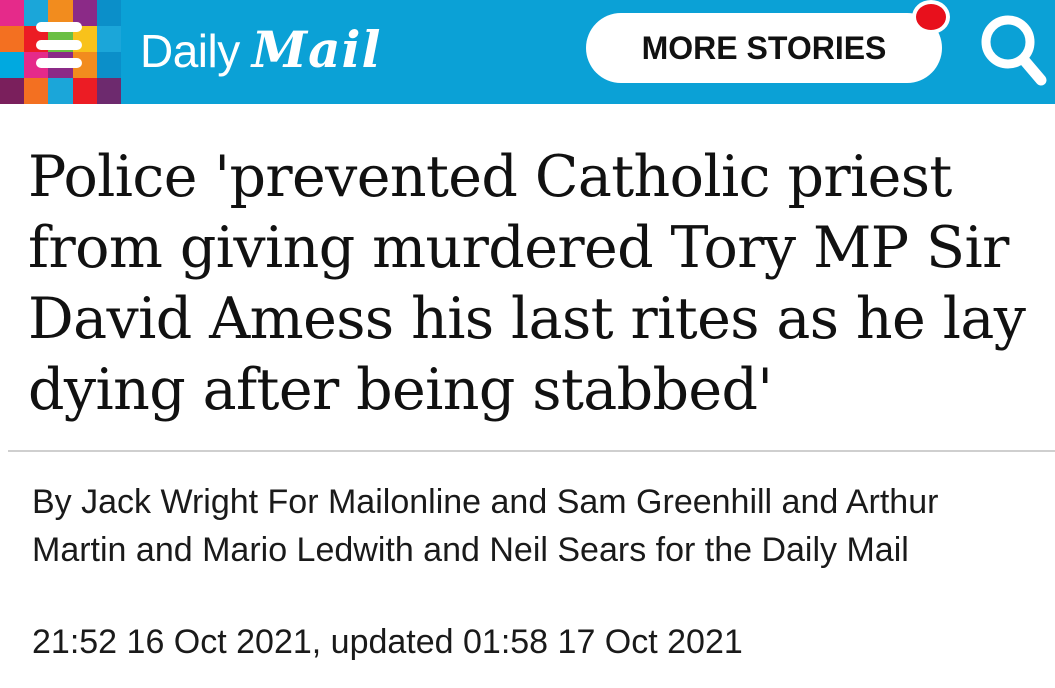 The height and width of the screenshot is (688, 1055). What do you see at coordinates (764, 48) in the screenshot?
I see `more-stories-button: MORE STORIES` at bounding box center [764, 48].